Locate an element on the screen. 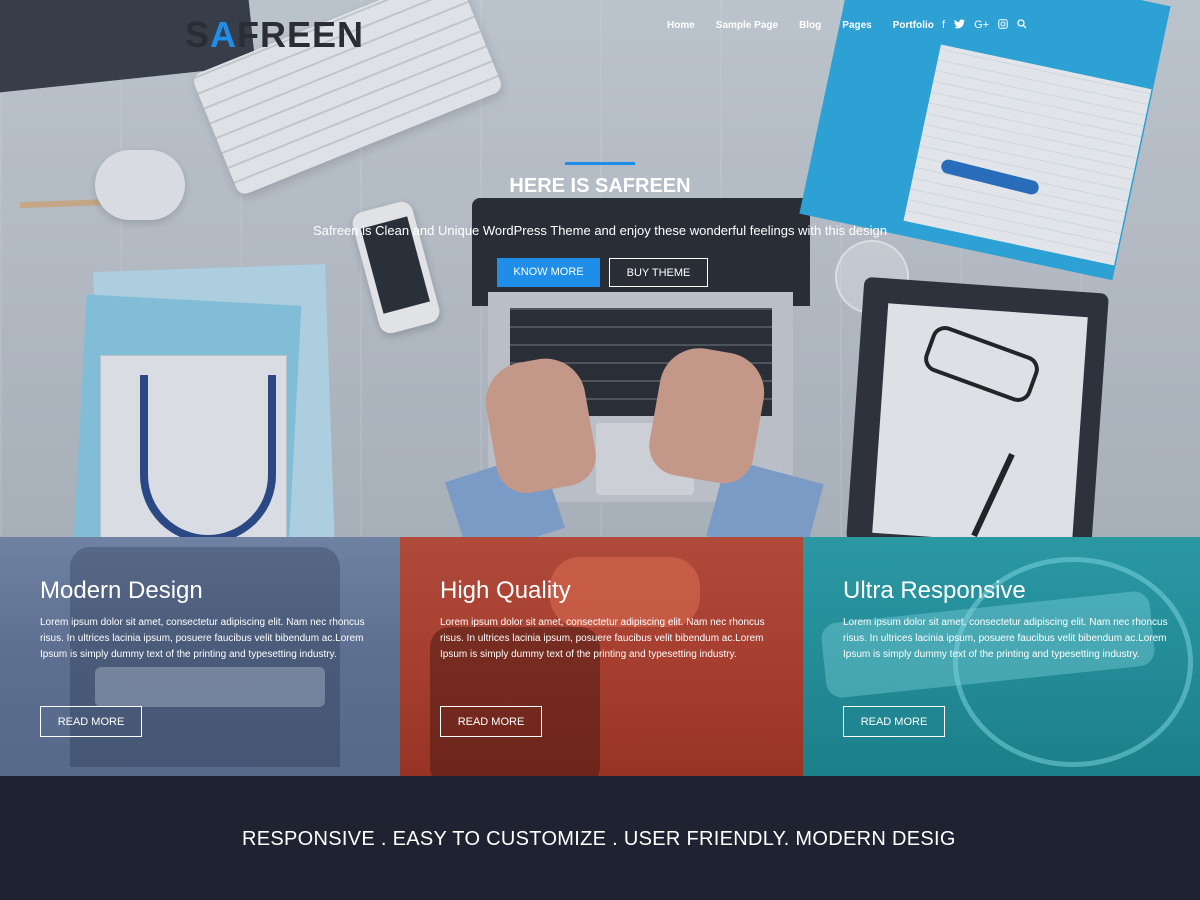 The image size is (1200, 900). social-icons: f G+ is located at coordinates (984, 25).